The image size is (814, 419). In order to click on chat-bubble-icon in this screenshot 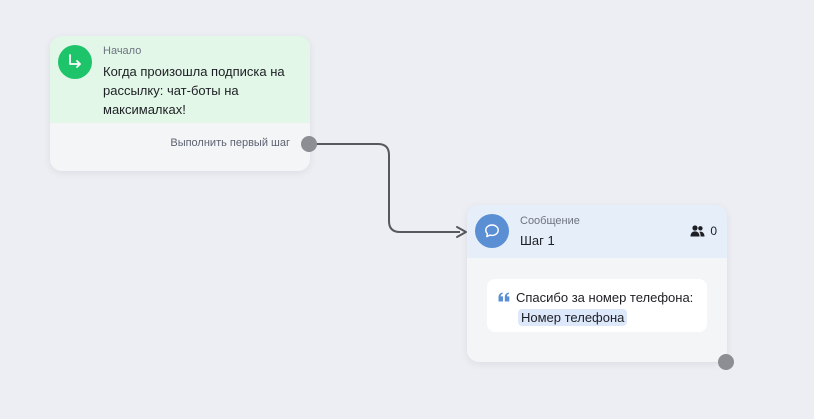, I will do `click(492, 231)`.